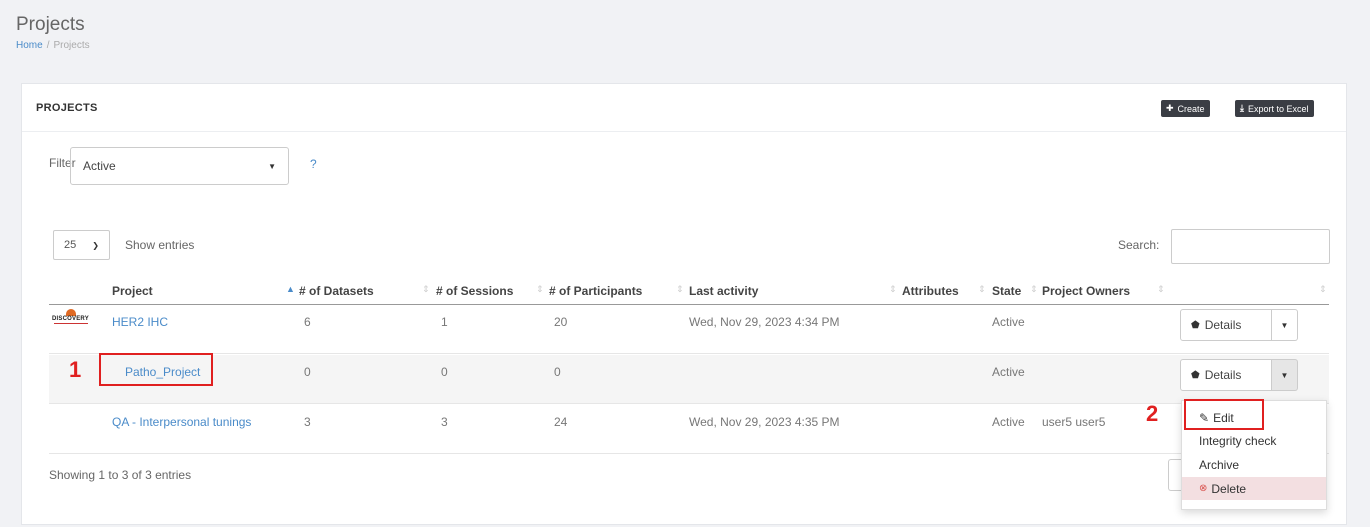 The height and width of the screenshot is (527, 1370). What do you see at coordinates (67, 108) in the screenshot?
I see `panel-title: PROJECTS` at bounding box center [67, 108].